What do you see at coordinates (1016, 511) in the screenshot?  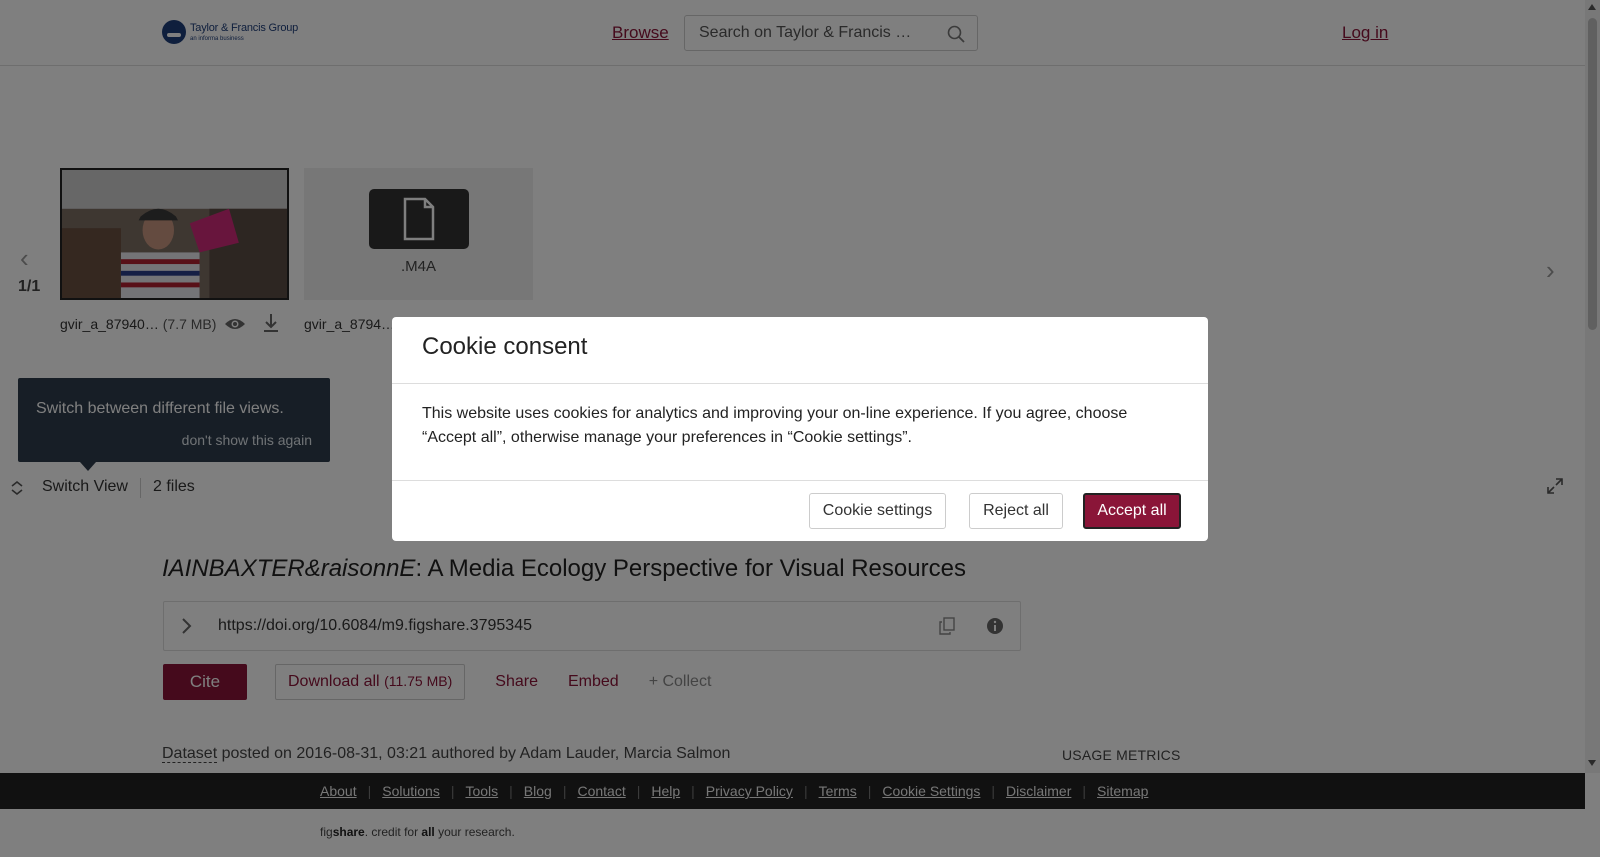 I see `reject-all-button: Reject all` at bounding box center [1016, 511].